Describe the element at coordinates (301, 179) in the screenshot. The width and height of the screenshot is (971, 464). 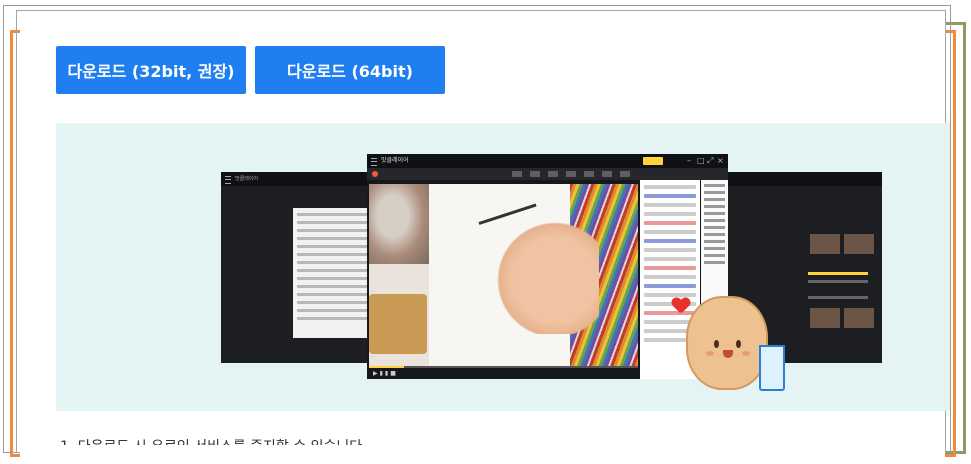
I see `title-bar: 맛클레이어` at that location.